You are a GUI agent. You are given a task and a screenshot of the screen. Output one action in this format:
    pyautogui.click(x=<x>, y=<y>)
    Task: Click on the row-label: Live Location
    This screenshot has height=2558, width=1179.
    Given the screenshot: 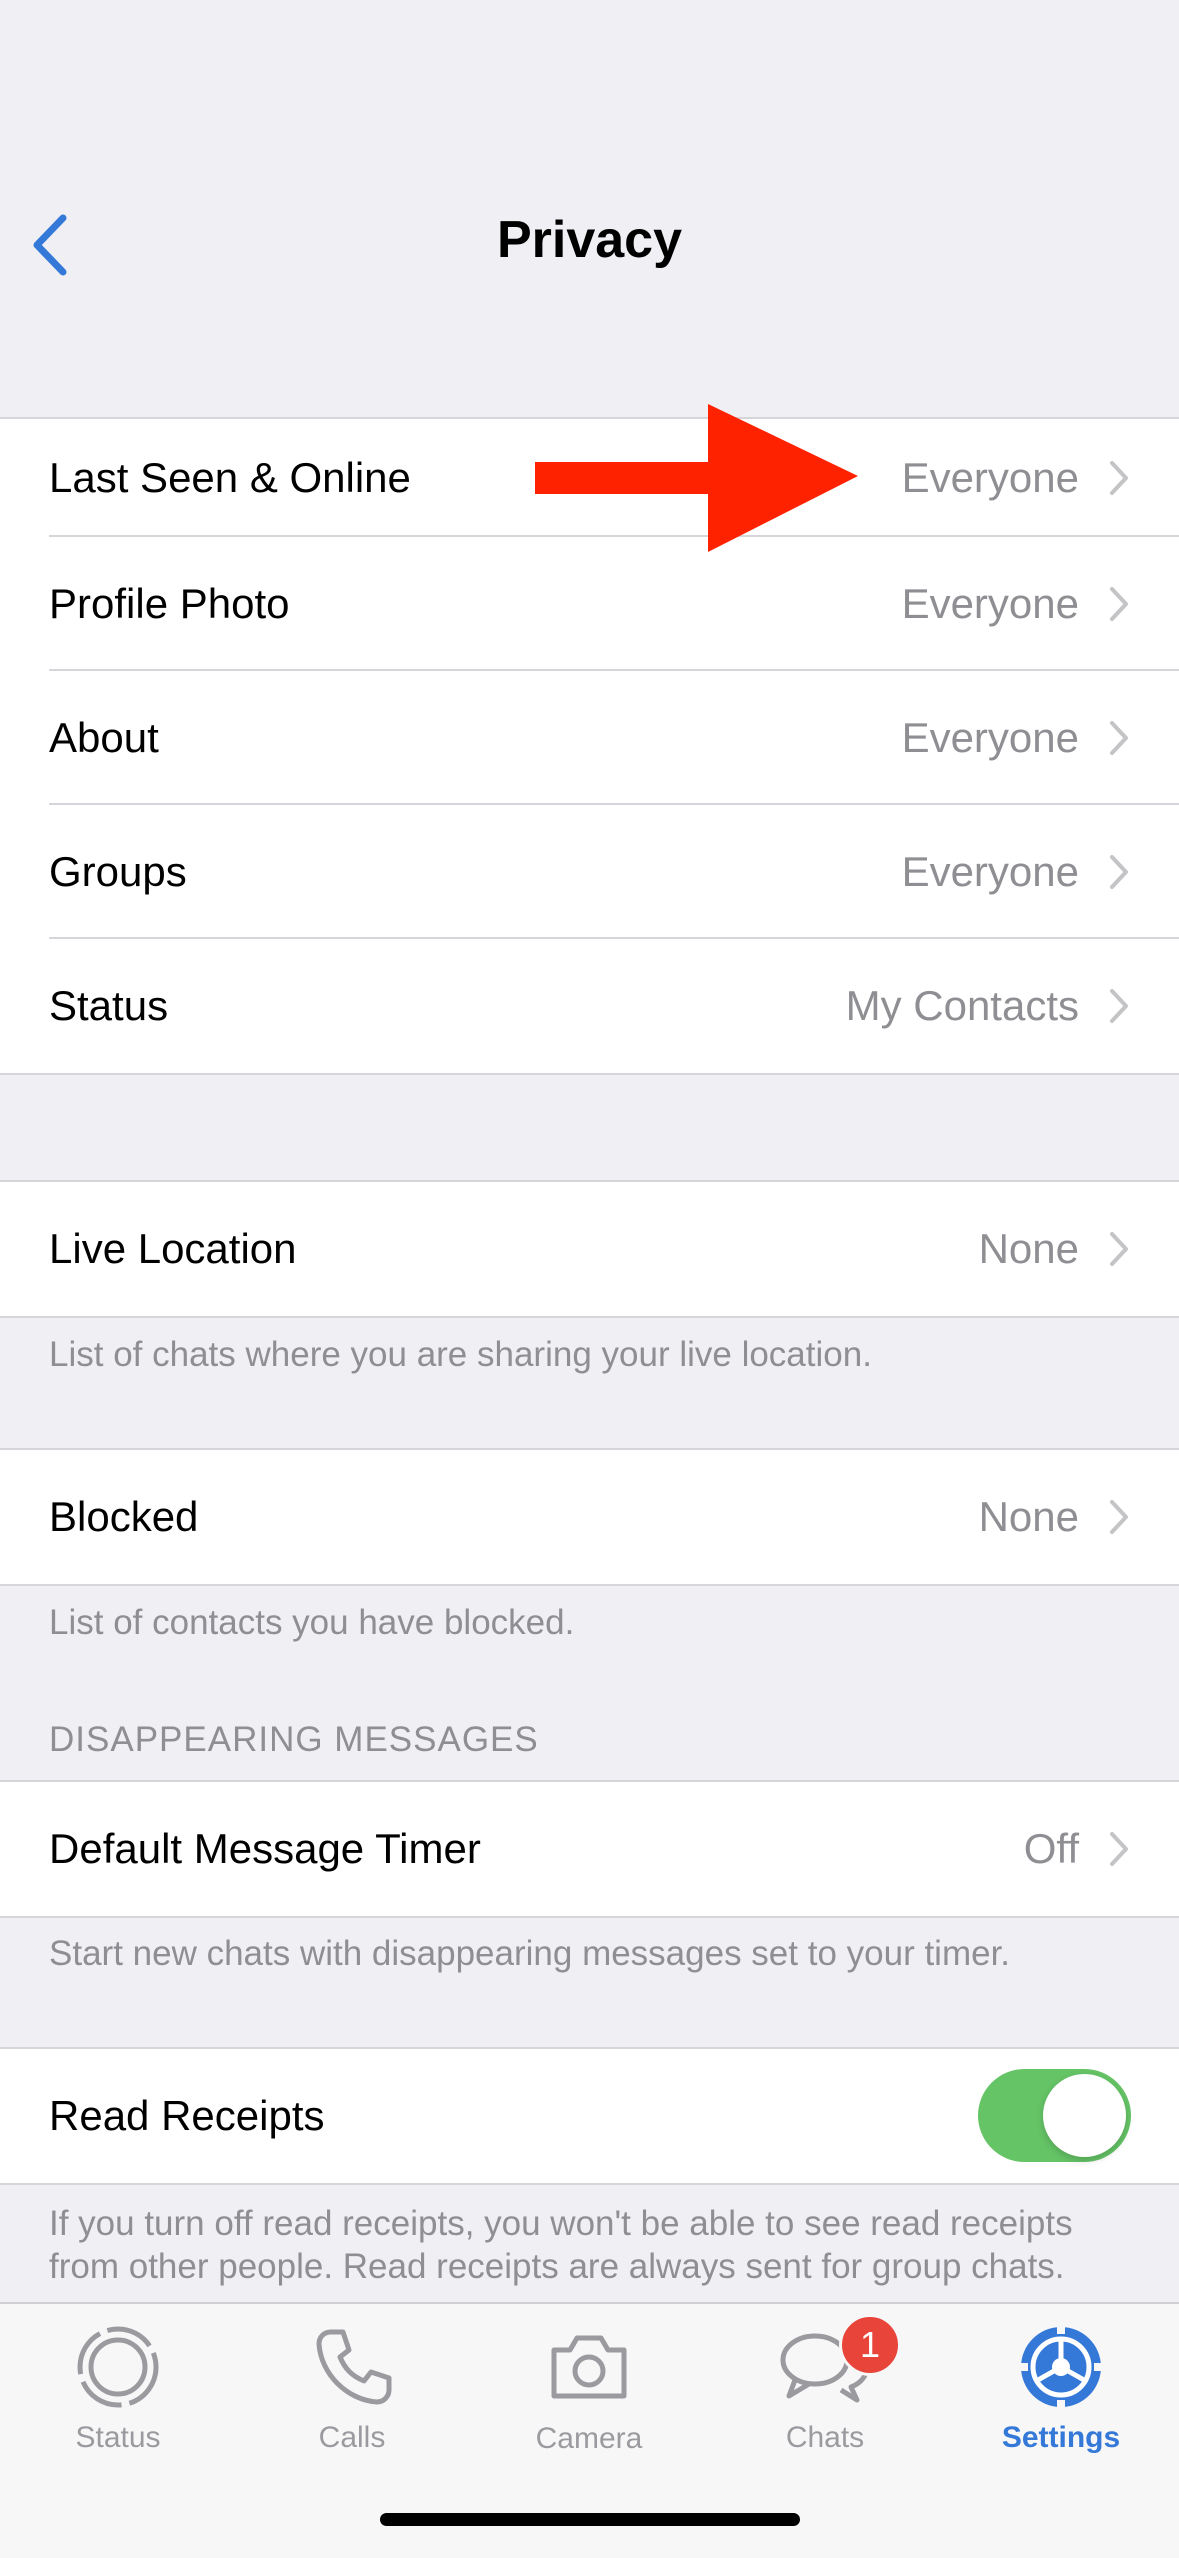 What is the action you would take?
    pyautogui.click(x=173, y=1248)
    